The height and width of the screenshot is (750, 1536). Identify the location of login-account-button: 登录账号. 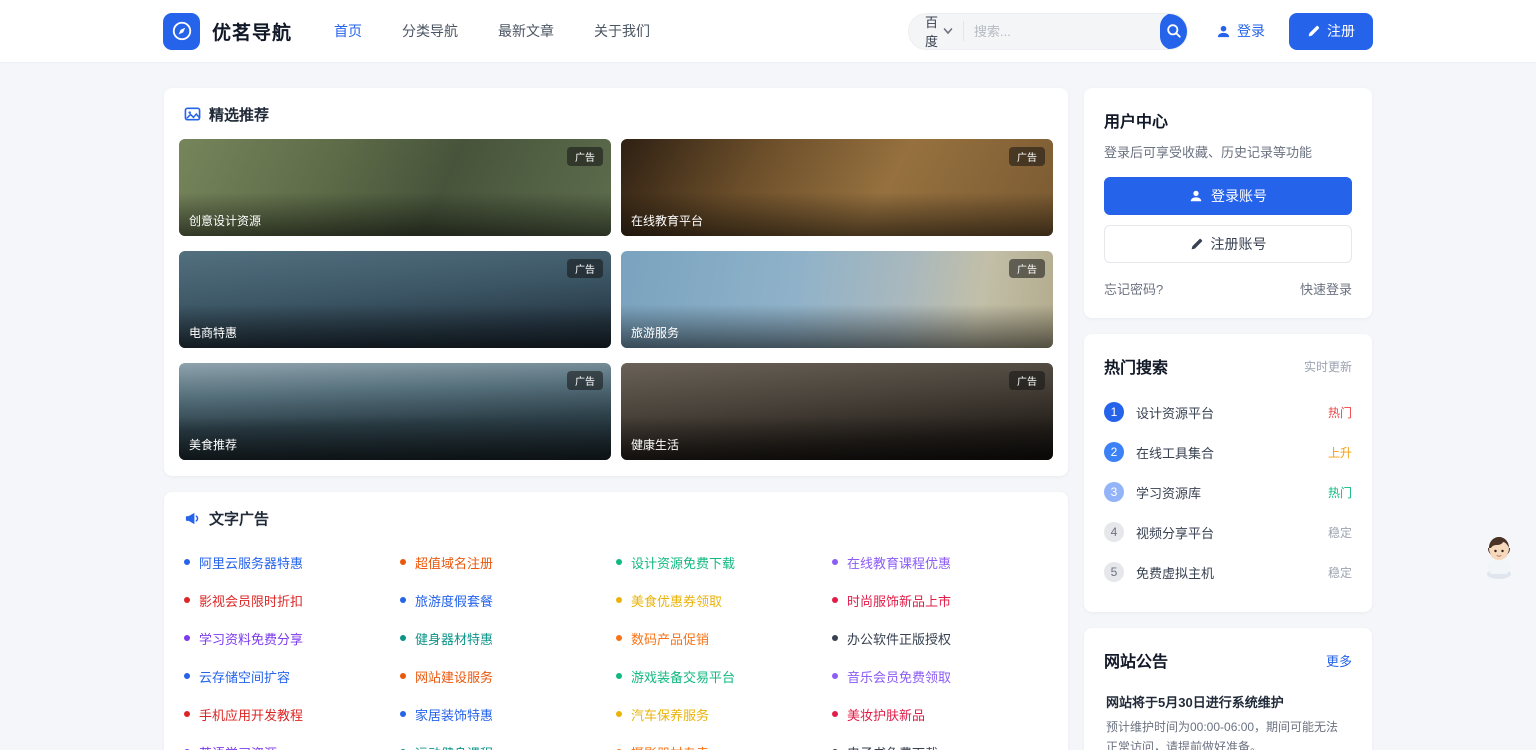
(1228, 196).